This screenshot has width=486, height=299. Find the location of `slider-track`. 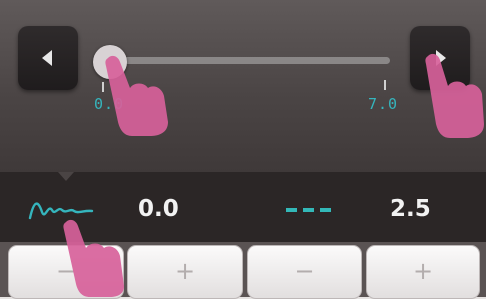

slider-track is located at coordinates (249, 60).